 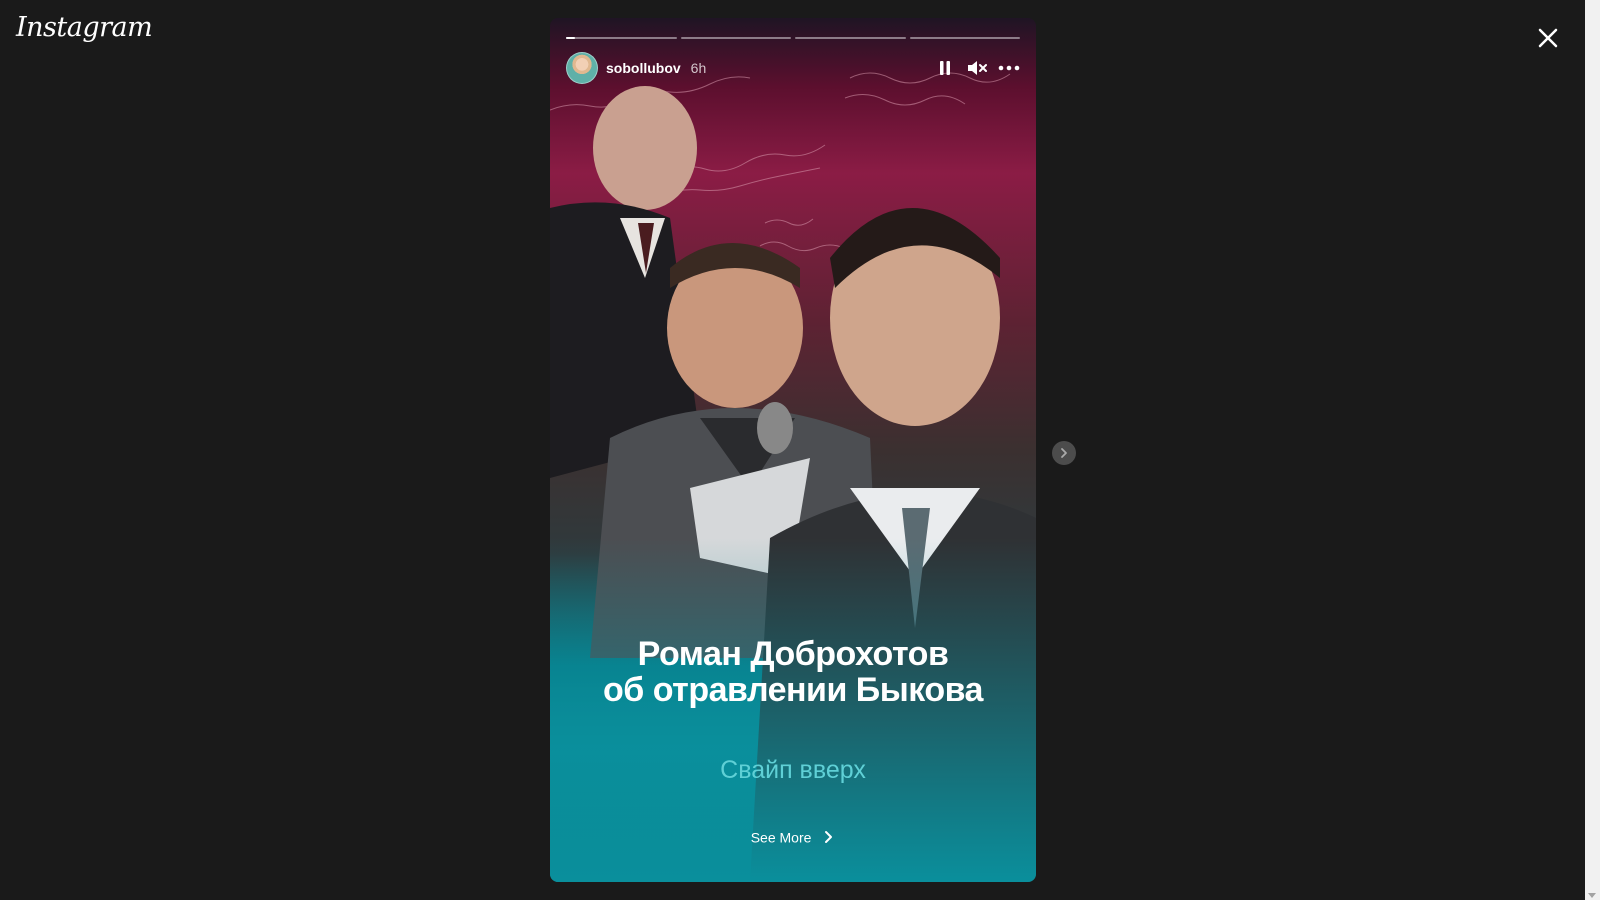 I want to click on more-options-icon, so click(x=1009, y=68).